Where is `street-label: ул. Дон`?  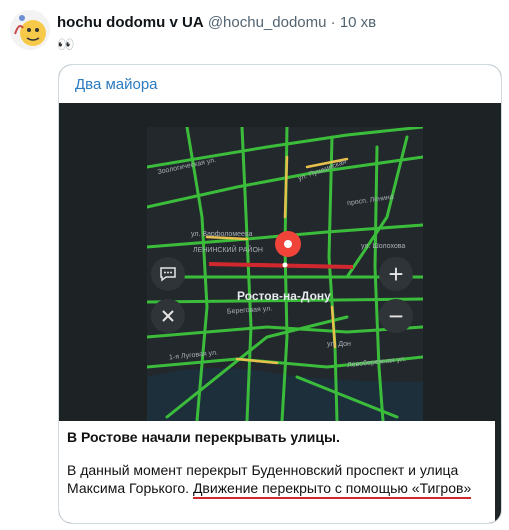
street-label: ул. Дон is located at coordinates (339, 344).